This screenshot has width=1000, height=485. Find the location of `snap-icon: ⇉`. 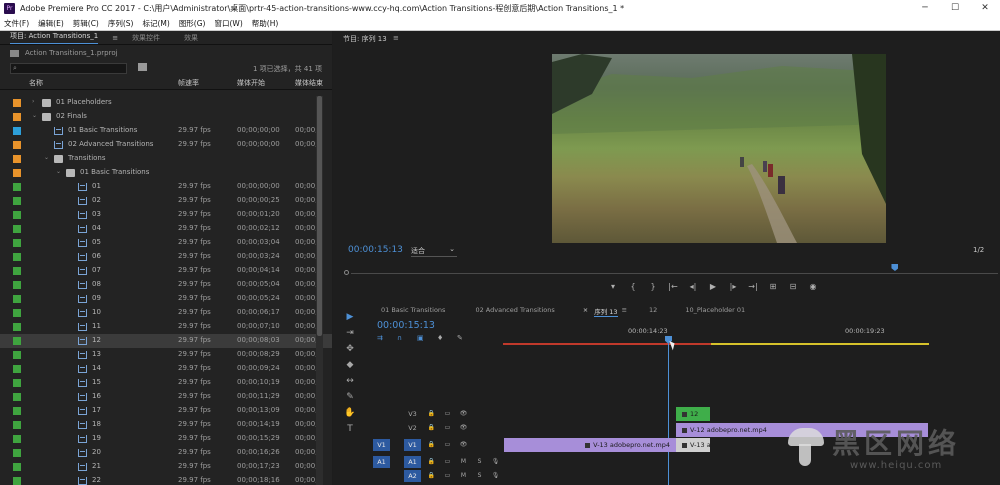

snap-icon: ⇉ is located at coordinates (387, 338).